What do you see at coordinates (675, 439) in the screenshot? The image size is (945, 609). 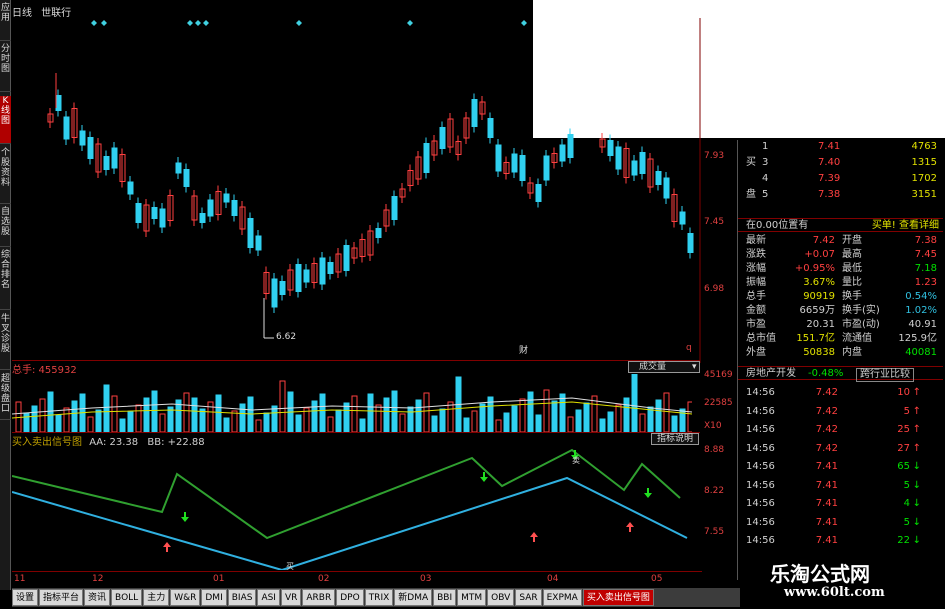 I see `indicator-help-button: 指标说明` at bounding box center [675, 439].